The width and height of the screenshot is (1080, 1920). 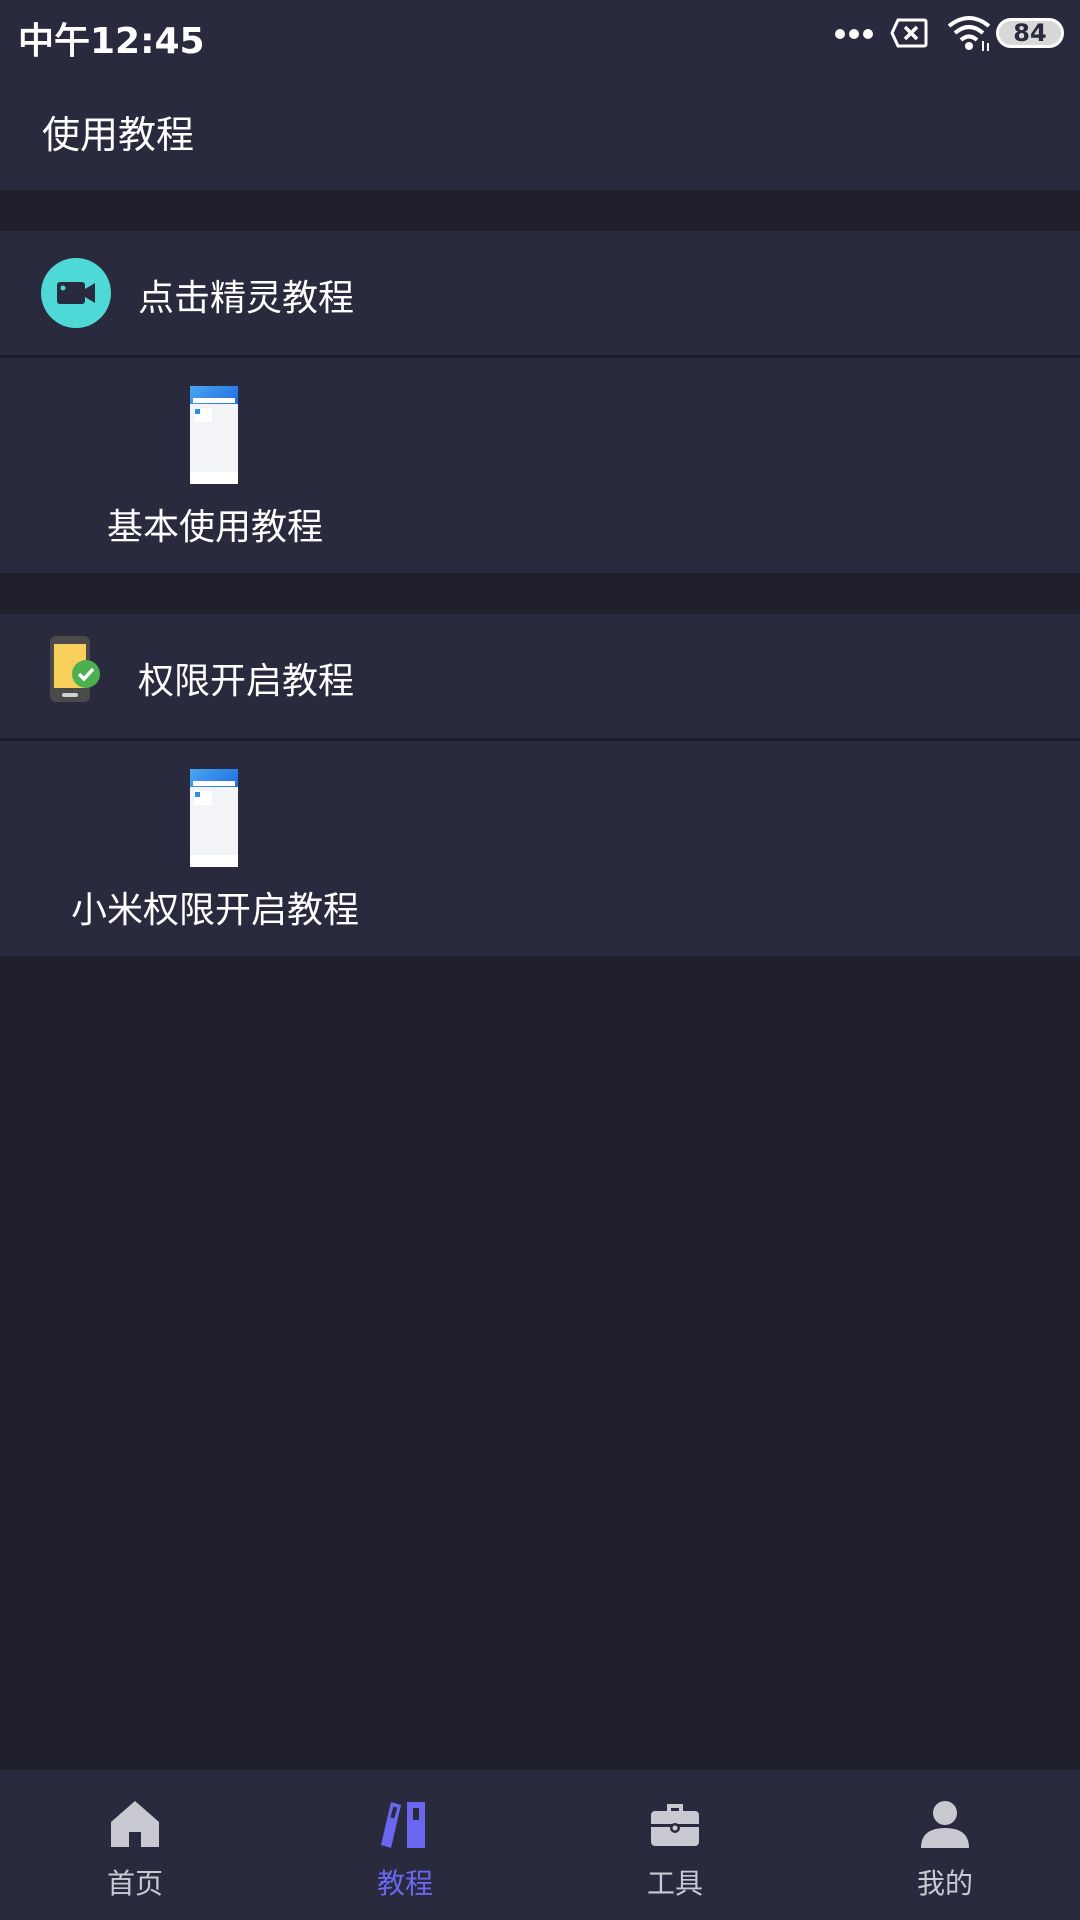 What do you see at coordinates (909, 33) in the screenshot?
I see `close-box-icon` at bounding box center [909, 33].